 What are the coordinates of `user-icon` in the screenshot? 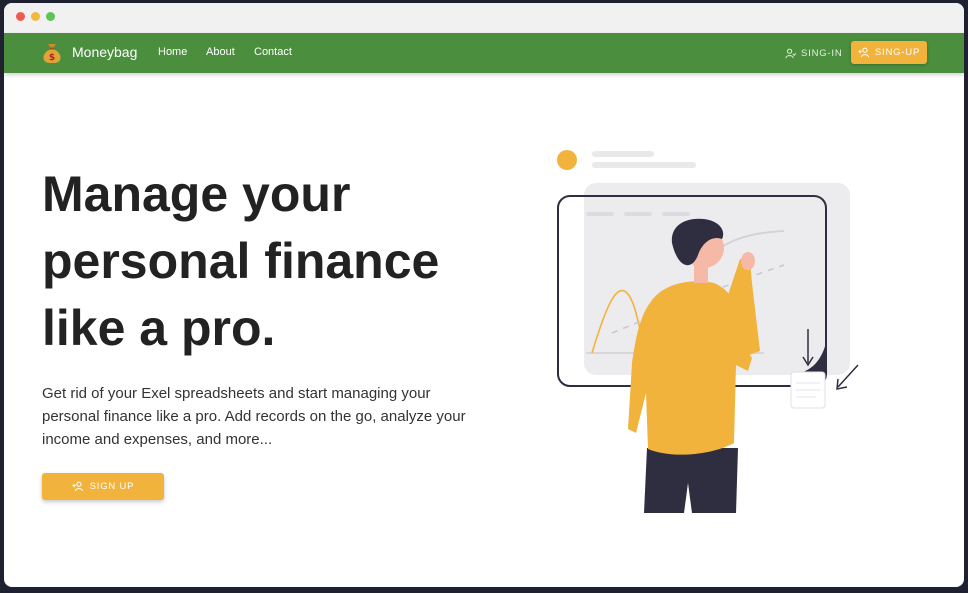 It's located at (790, 53).